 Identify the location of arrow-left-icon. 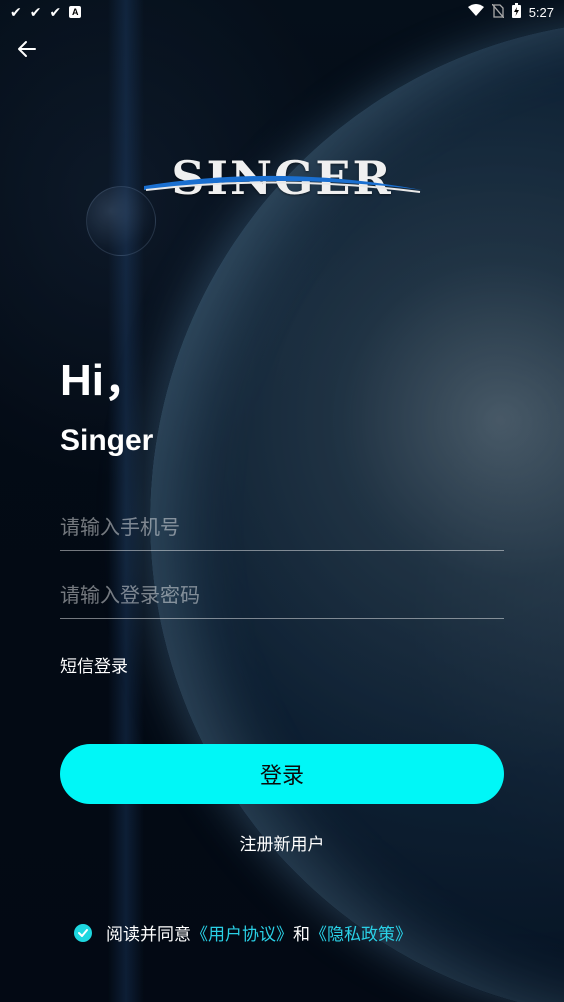
(27, 49).